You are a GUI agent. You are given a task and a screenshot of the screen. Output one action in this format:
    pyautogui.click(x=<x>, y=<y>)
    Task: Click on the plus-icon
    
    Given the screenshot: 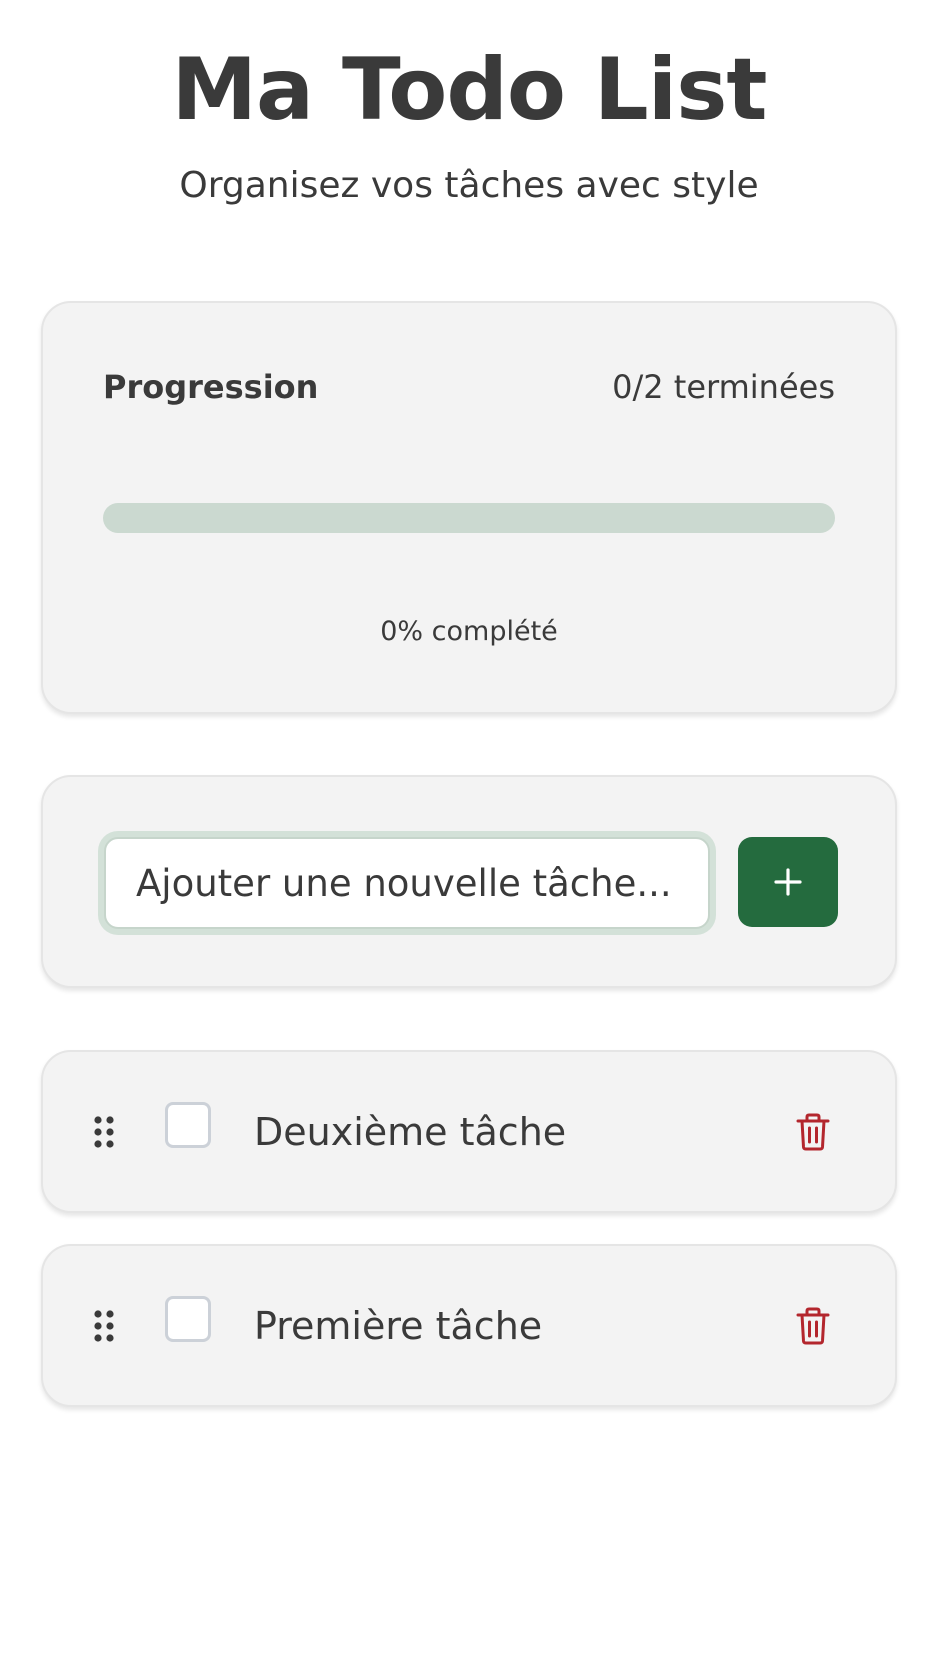 What is the action you would take?
    pyautogui.click(x=788, y=882)
    